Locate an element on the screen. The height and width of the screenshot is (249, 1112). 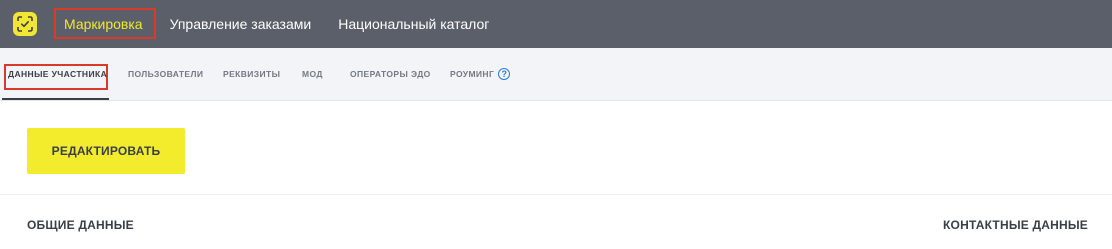
tab-participant-data: ДАННЫЕ УЧАСТНИКА is located at coordinates (57, 74).